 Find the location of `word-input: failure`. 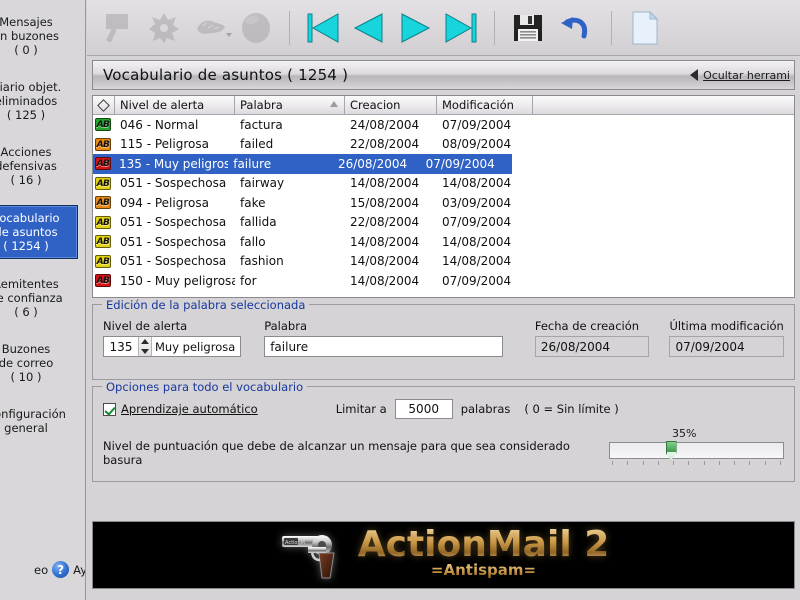

word-input: failure is located at coordinates (383, 346).